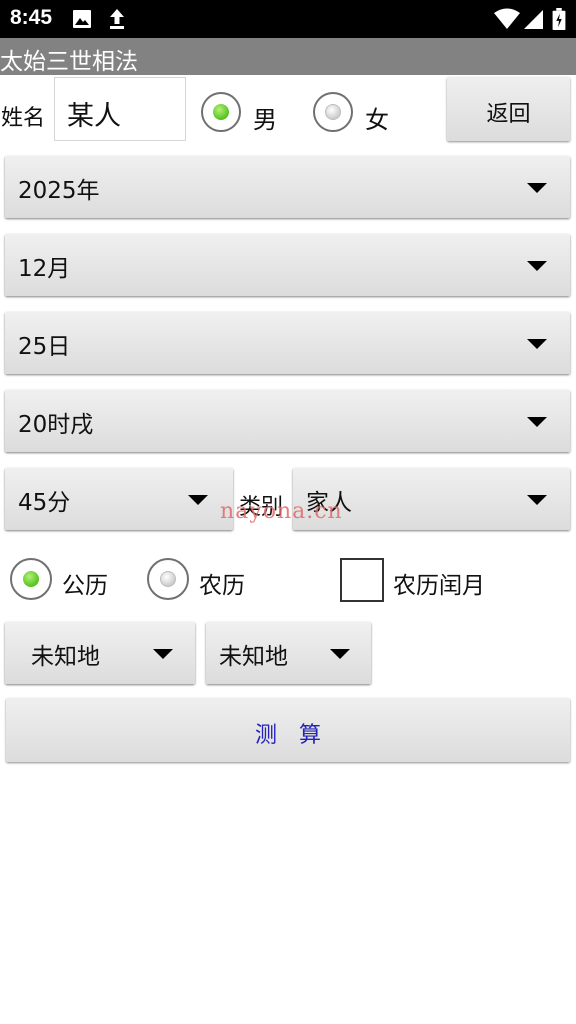 The image size is (576, 1024). Describe the element at coordinates (117, 19) in the screenshot. I see `upload-icon` at that location.